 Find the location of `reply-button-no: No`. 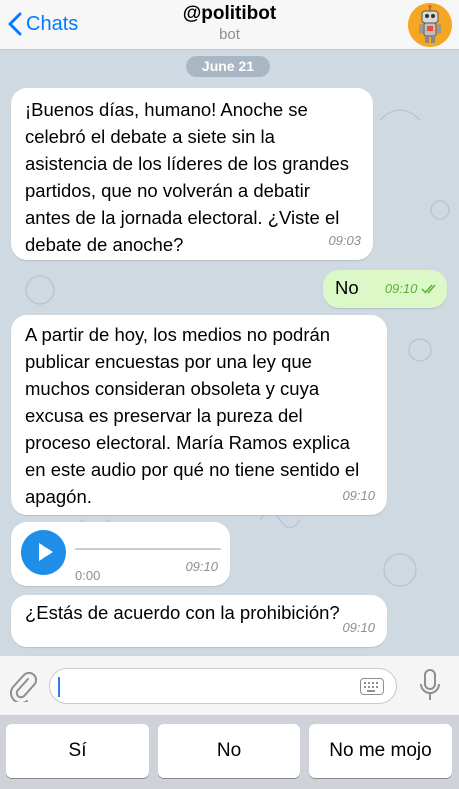

reply-button-no: No is located at coordinates (229, 751).